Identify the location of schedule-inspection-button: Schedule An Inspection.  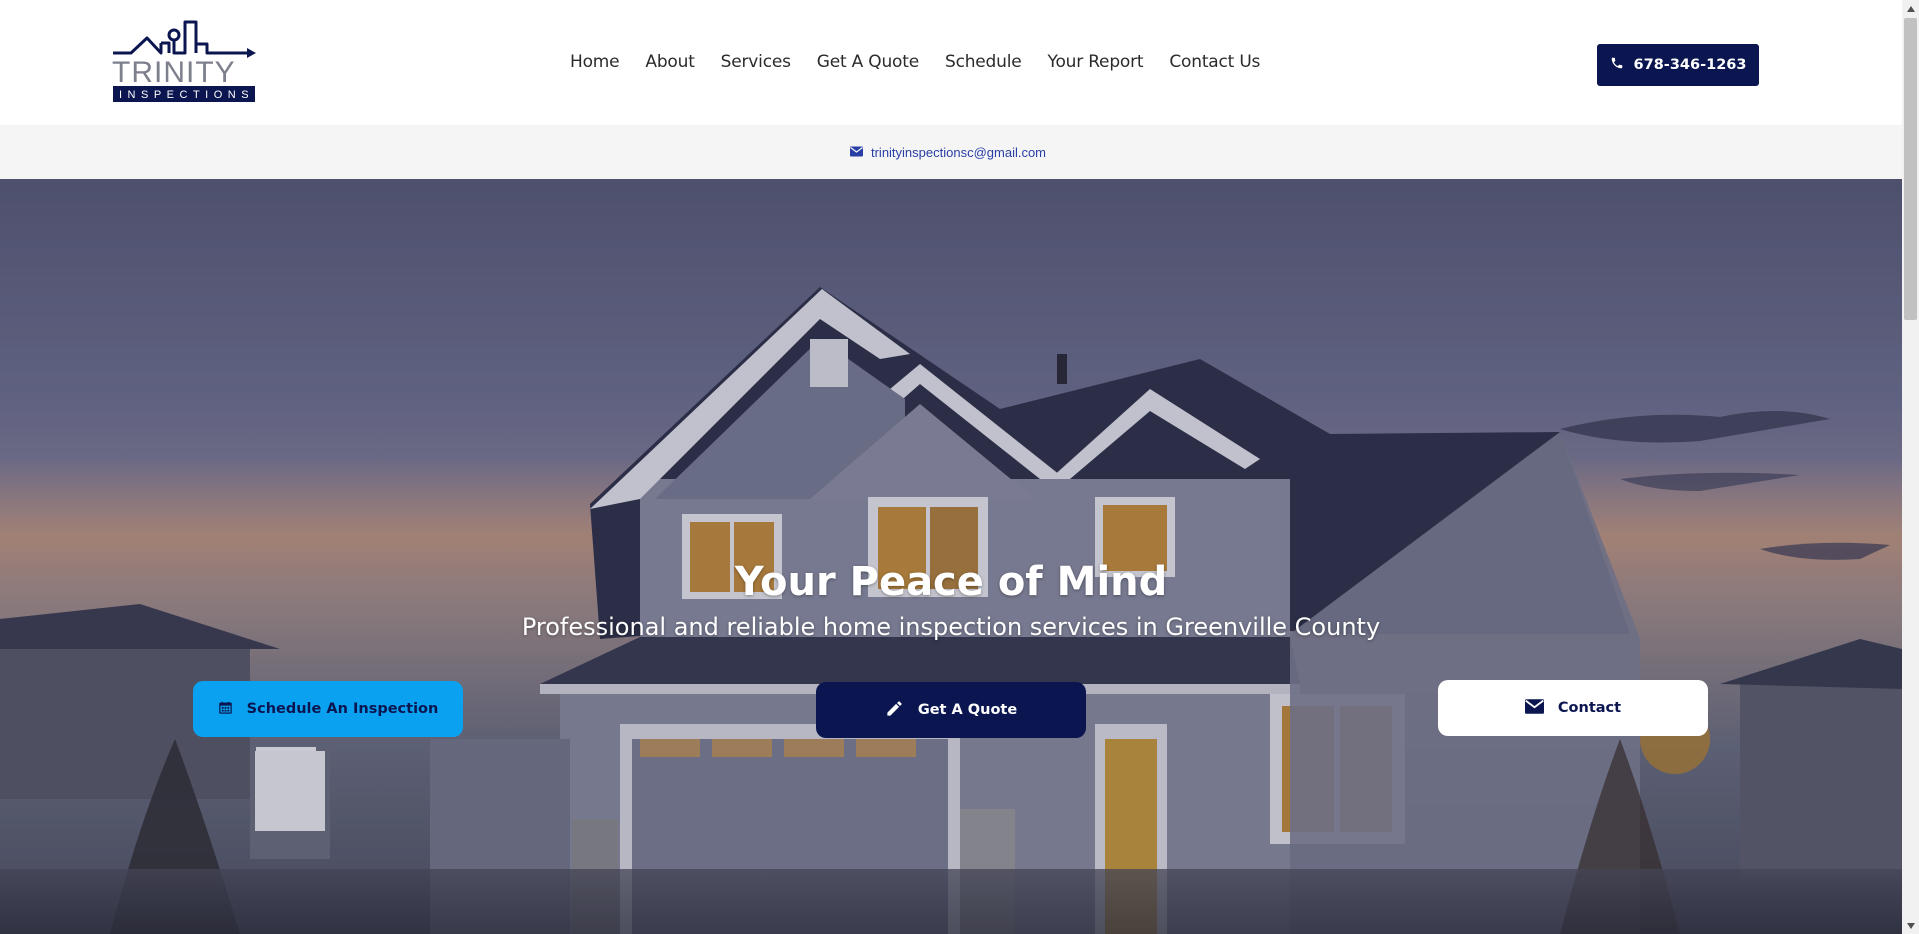
(328, 709).